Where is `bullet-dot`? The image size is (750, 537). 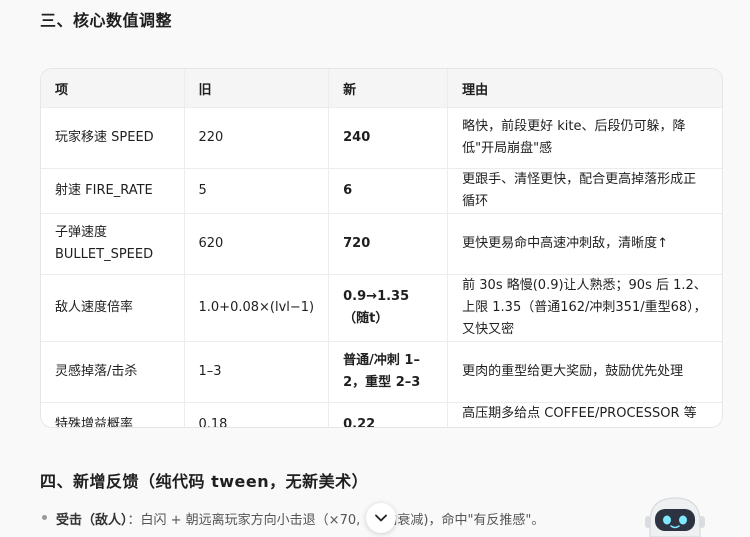 bullet-dot is located at coordinates (44, 517).